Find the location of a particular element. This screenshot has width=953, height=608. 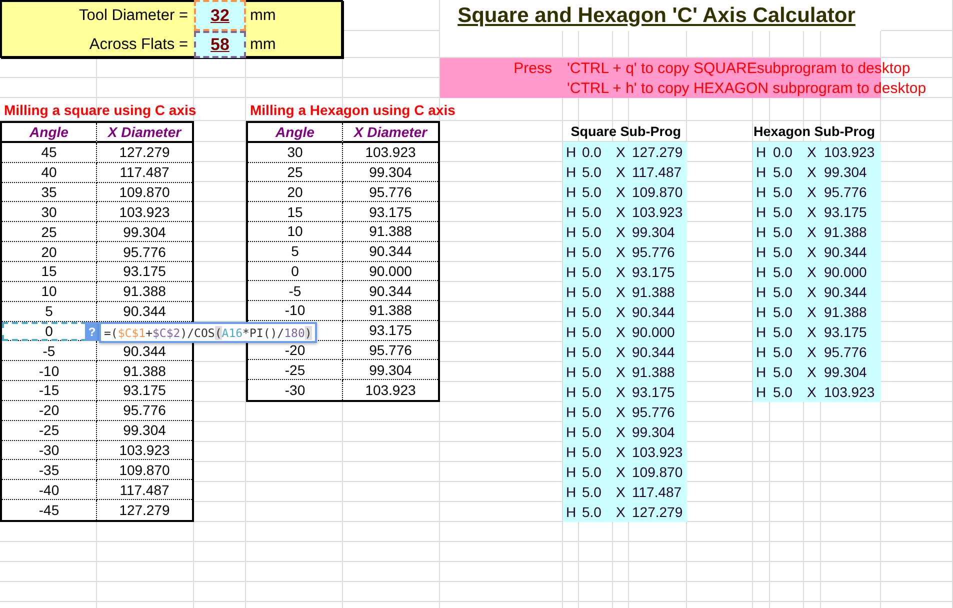

table-cell: -45 is located at coordinates (49, 510).